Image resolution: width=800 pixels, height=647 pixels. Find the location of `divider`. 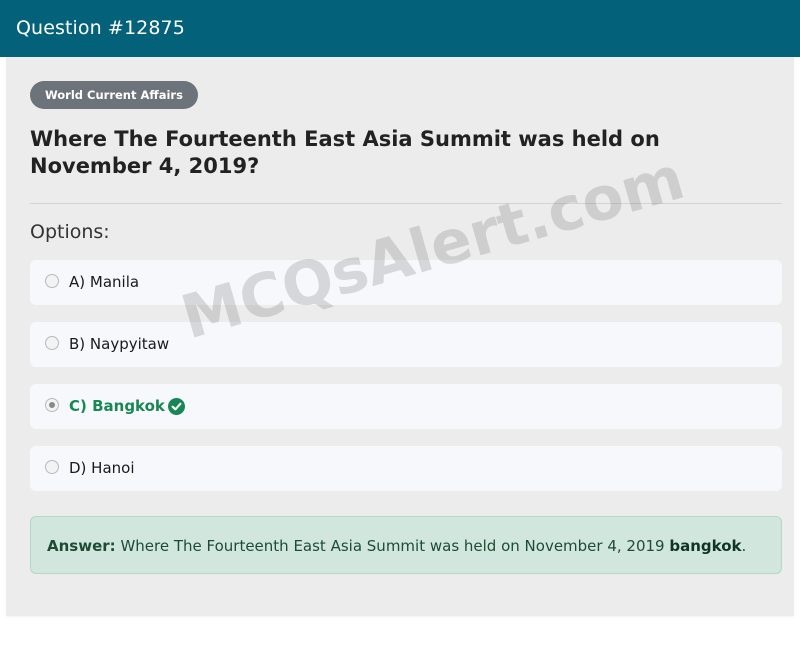

divider is located at coordinates (406, 203).